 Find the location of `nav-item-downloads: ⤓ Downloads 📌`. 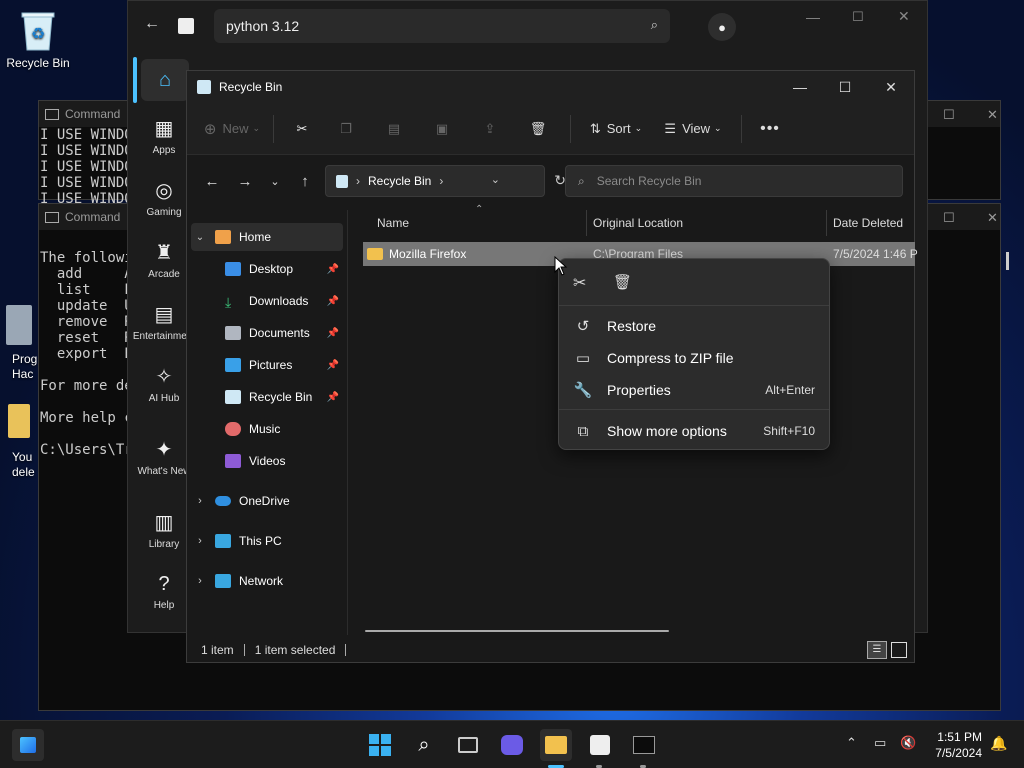

nav-item-downloads: ⤓ Downloads 📌 is located at coordinates (267, 301).